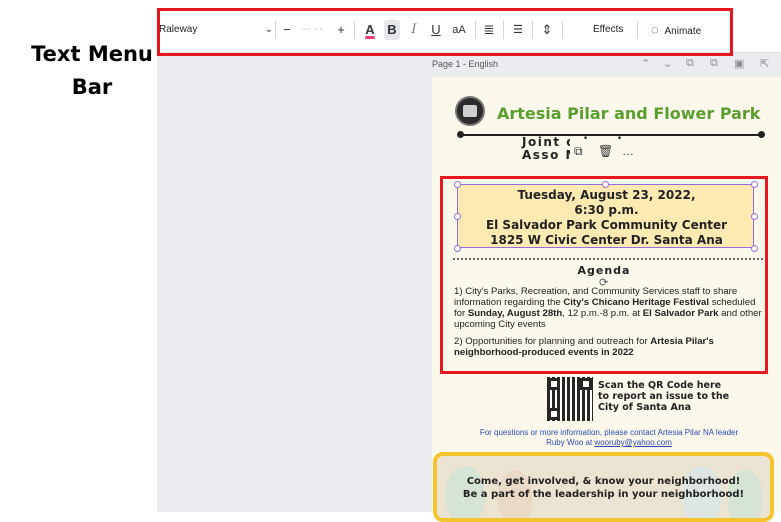 The height and width of the screenshot is (522, 781). What do you see at coordinates (645, 407) in the screenshot?
I see `qr-text-line3: City of Santa Ana` at bounding box center [645, 407].